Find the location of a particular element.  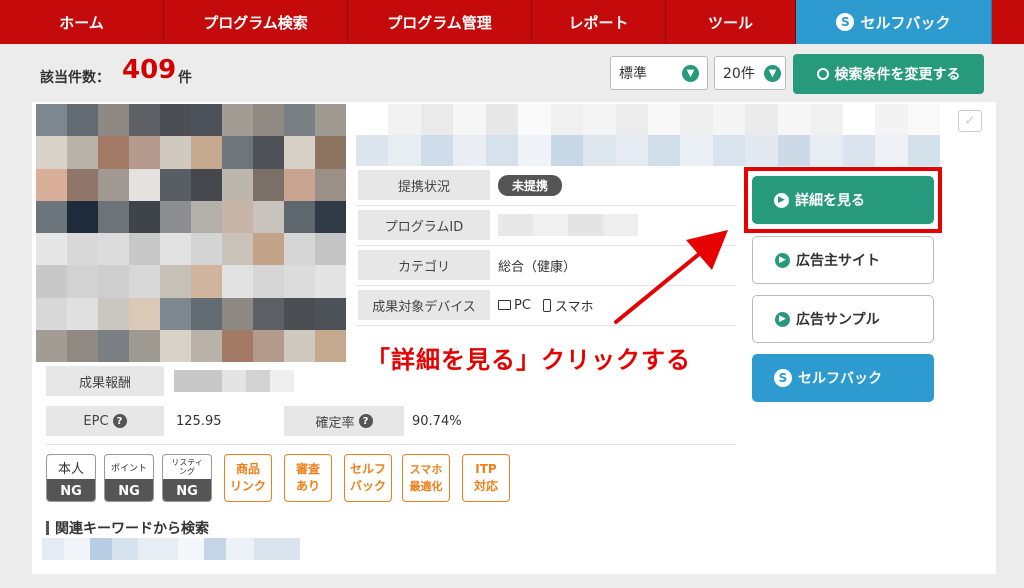

badge-review: 審査 あり is located at coordinates (308, 478).